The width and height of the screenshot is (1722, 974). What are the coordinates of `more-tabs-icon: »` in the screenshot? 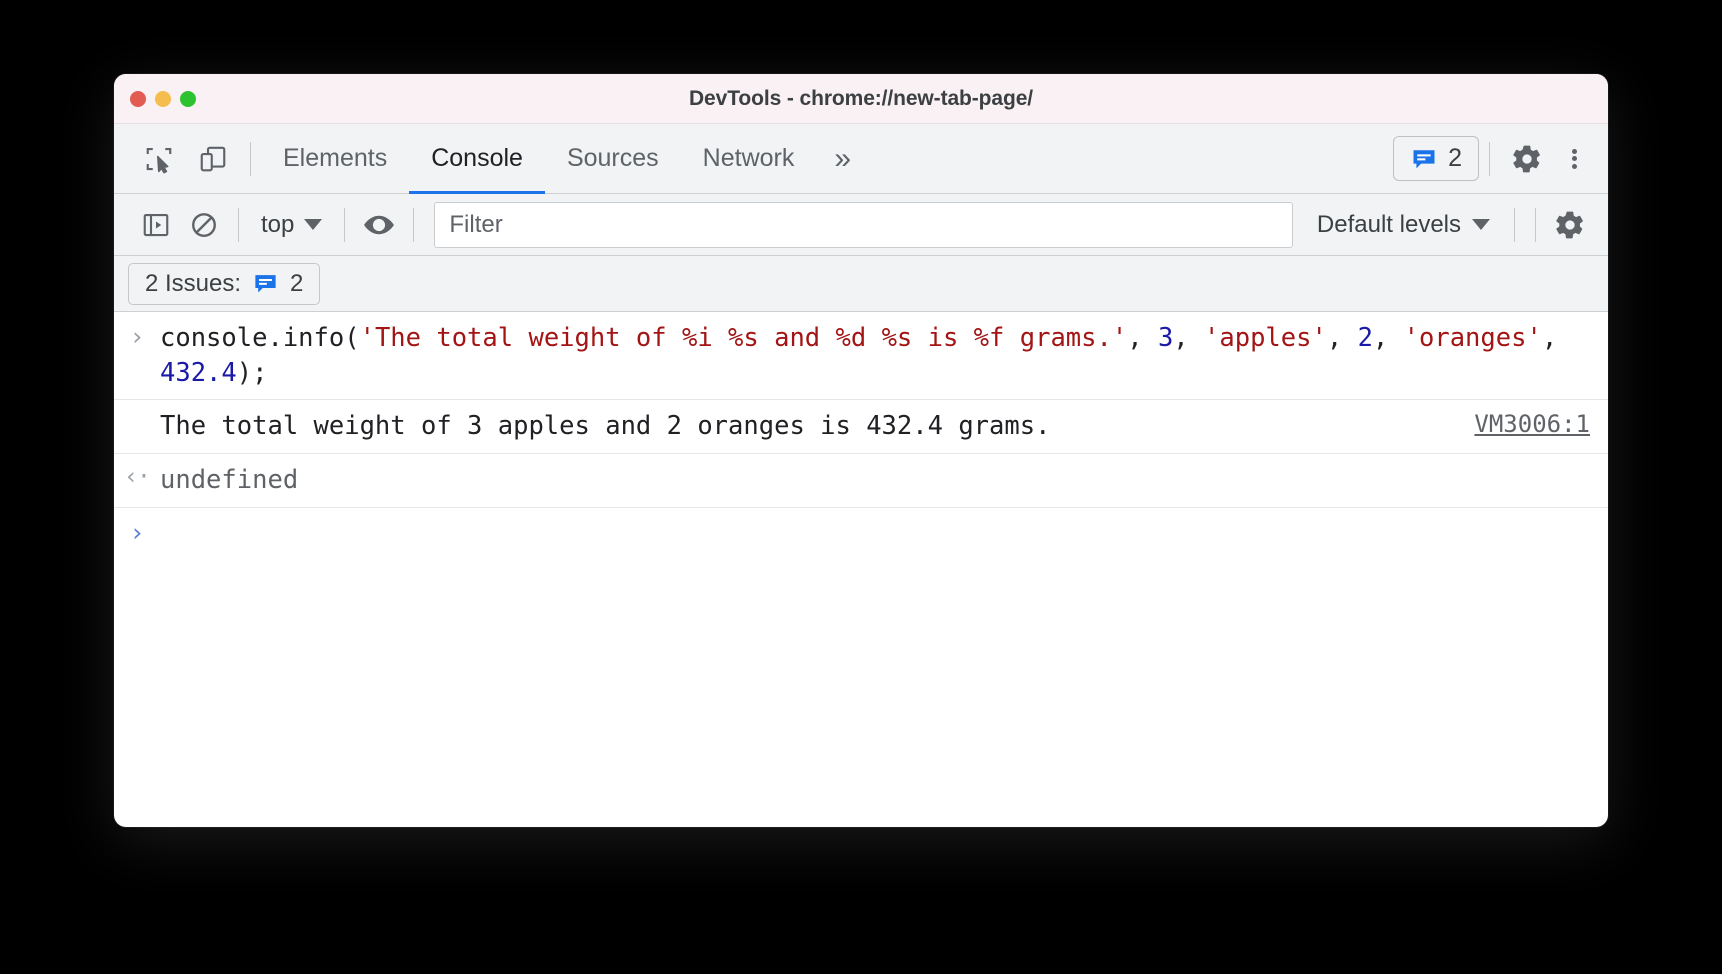 It's located at (842, 158).